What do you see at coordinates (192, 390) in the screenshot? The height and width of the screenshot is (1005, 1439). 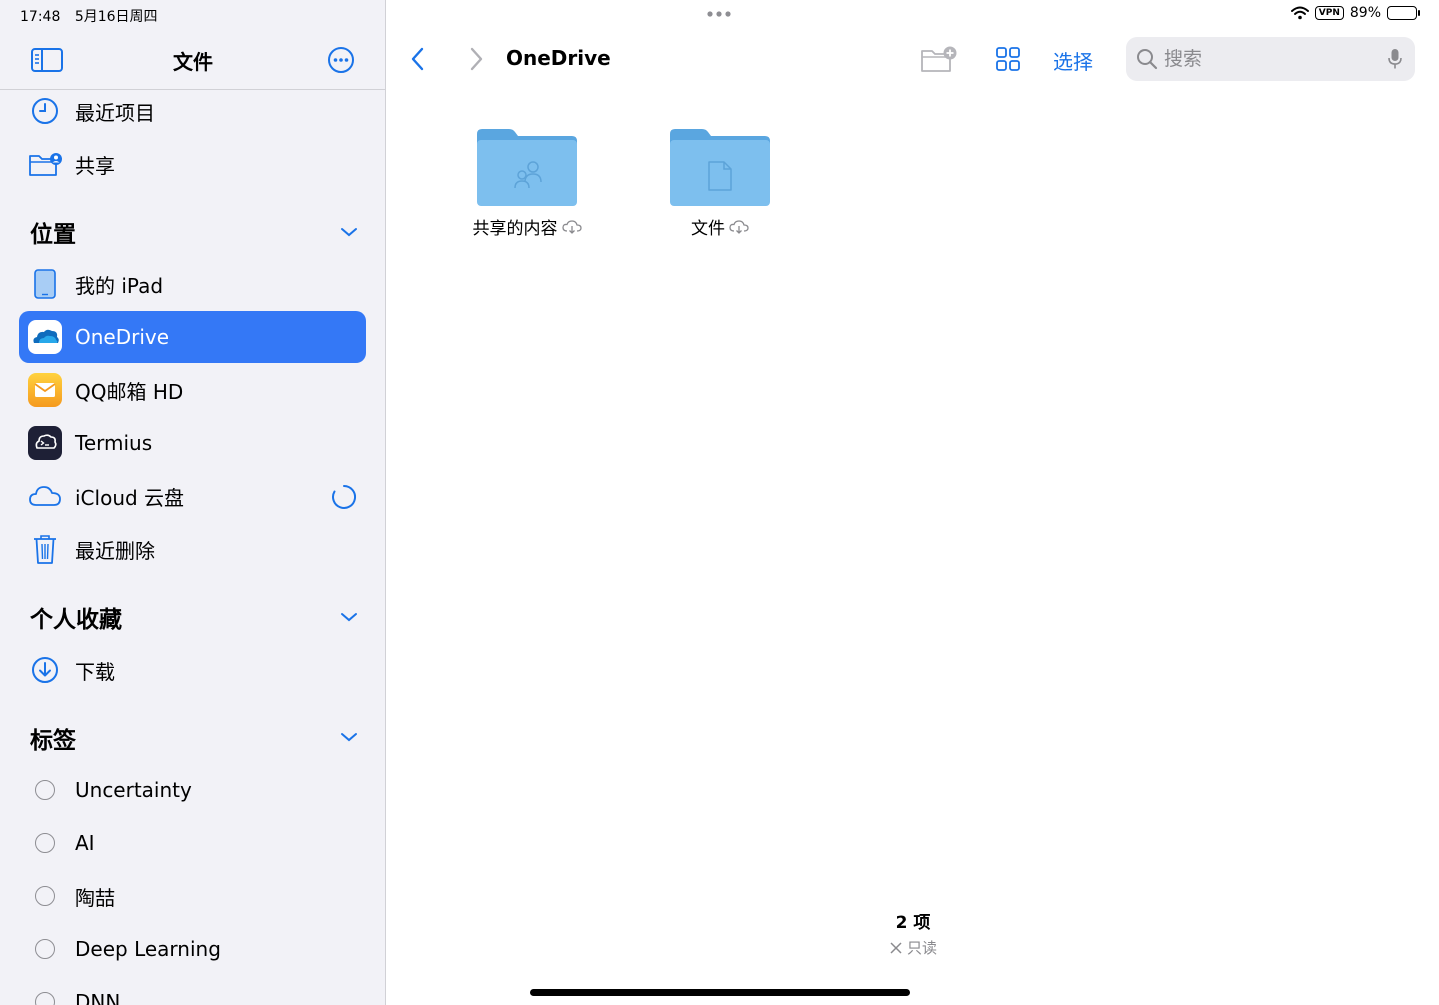 I see `sidebar-item-qqmail: QQ邮箱 HD` at bounding box center [192, 390].